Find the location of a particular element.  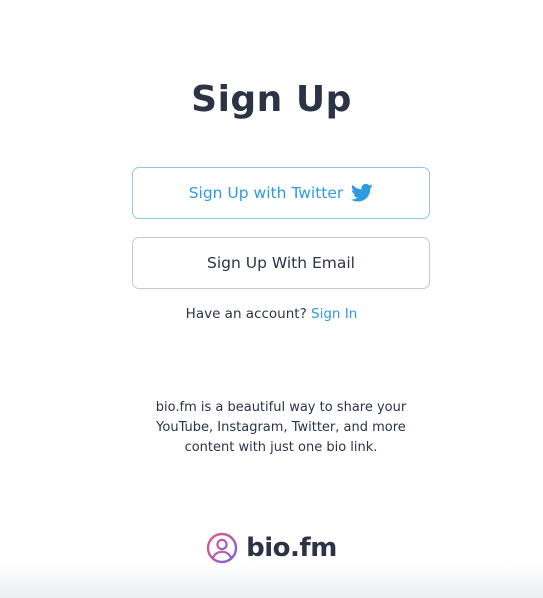

twitter-bird-icon is located at coordinates (362, 193).